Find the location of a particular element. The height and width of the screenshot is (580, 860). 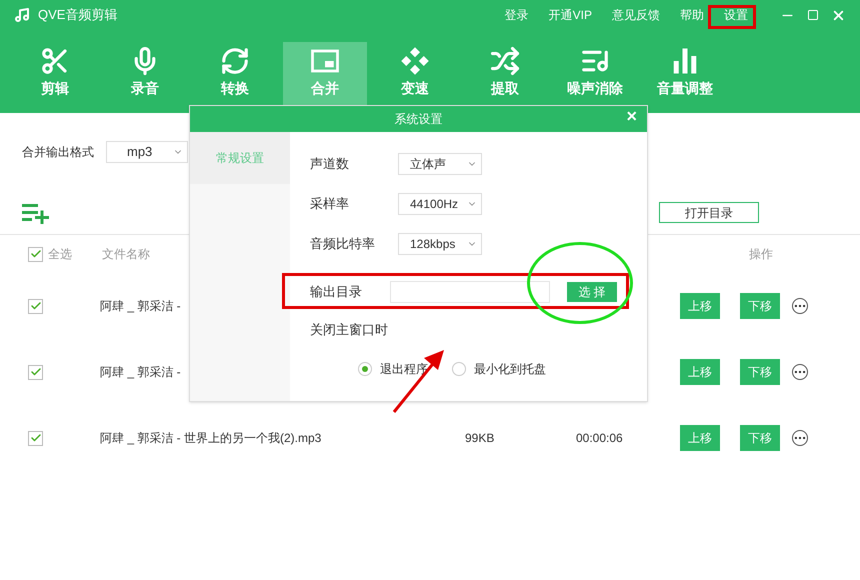

setting-label: 音频比特率 is located at coordinates (343, 244).